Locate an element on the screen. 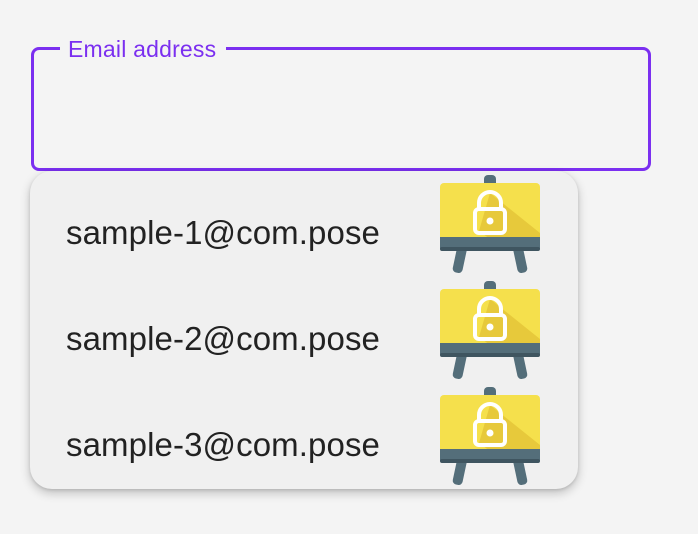 The width and height of the screenshot is (698, 534). suggestion-item-3: sample-3@com.pose is located at coordinates (304, 438).